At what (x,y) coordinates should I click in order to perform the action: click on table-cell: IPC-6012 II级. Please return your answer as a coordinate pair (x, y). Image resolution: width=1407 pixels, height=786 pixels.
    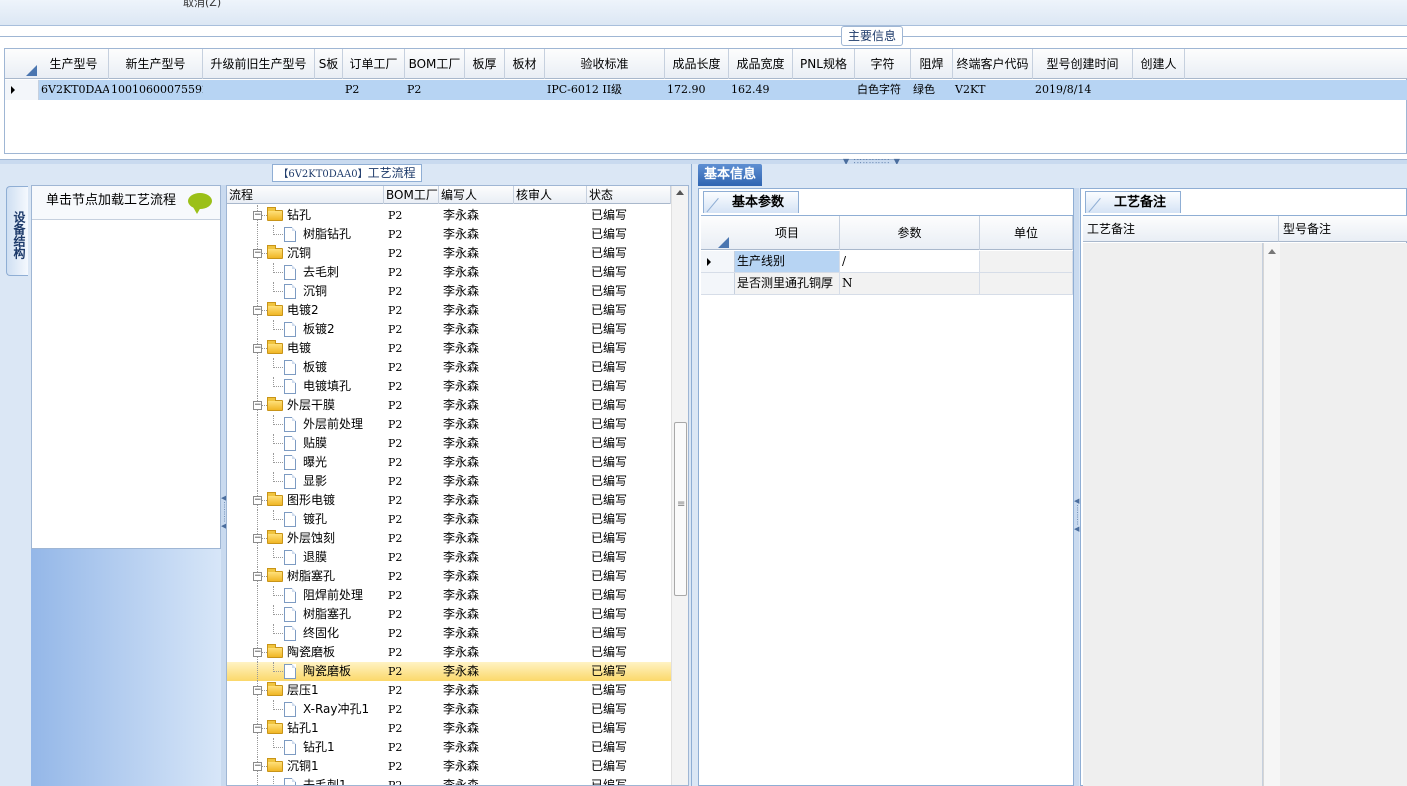
    Looking at the image, I should click on (605, 90).